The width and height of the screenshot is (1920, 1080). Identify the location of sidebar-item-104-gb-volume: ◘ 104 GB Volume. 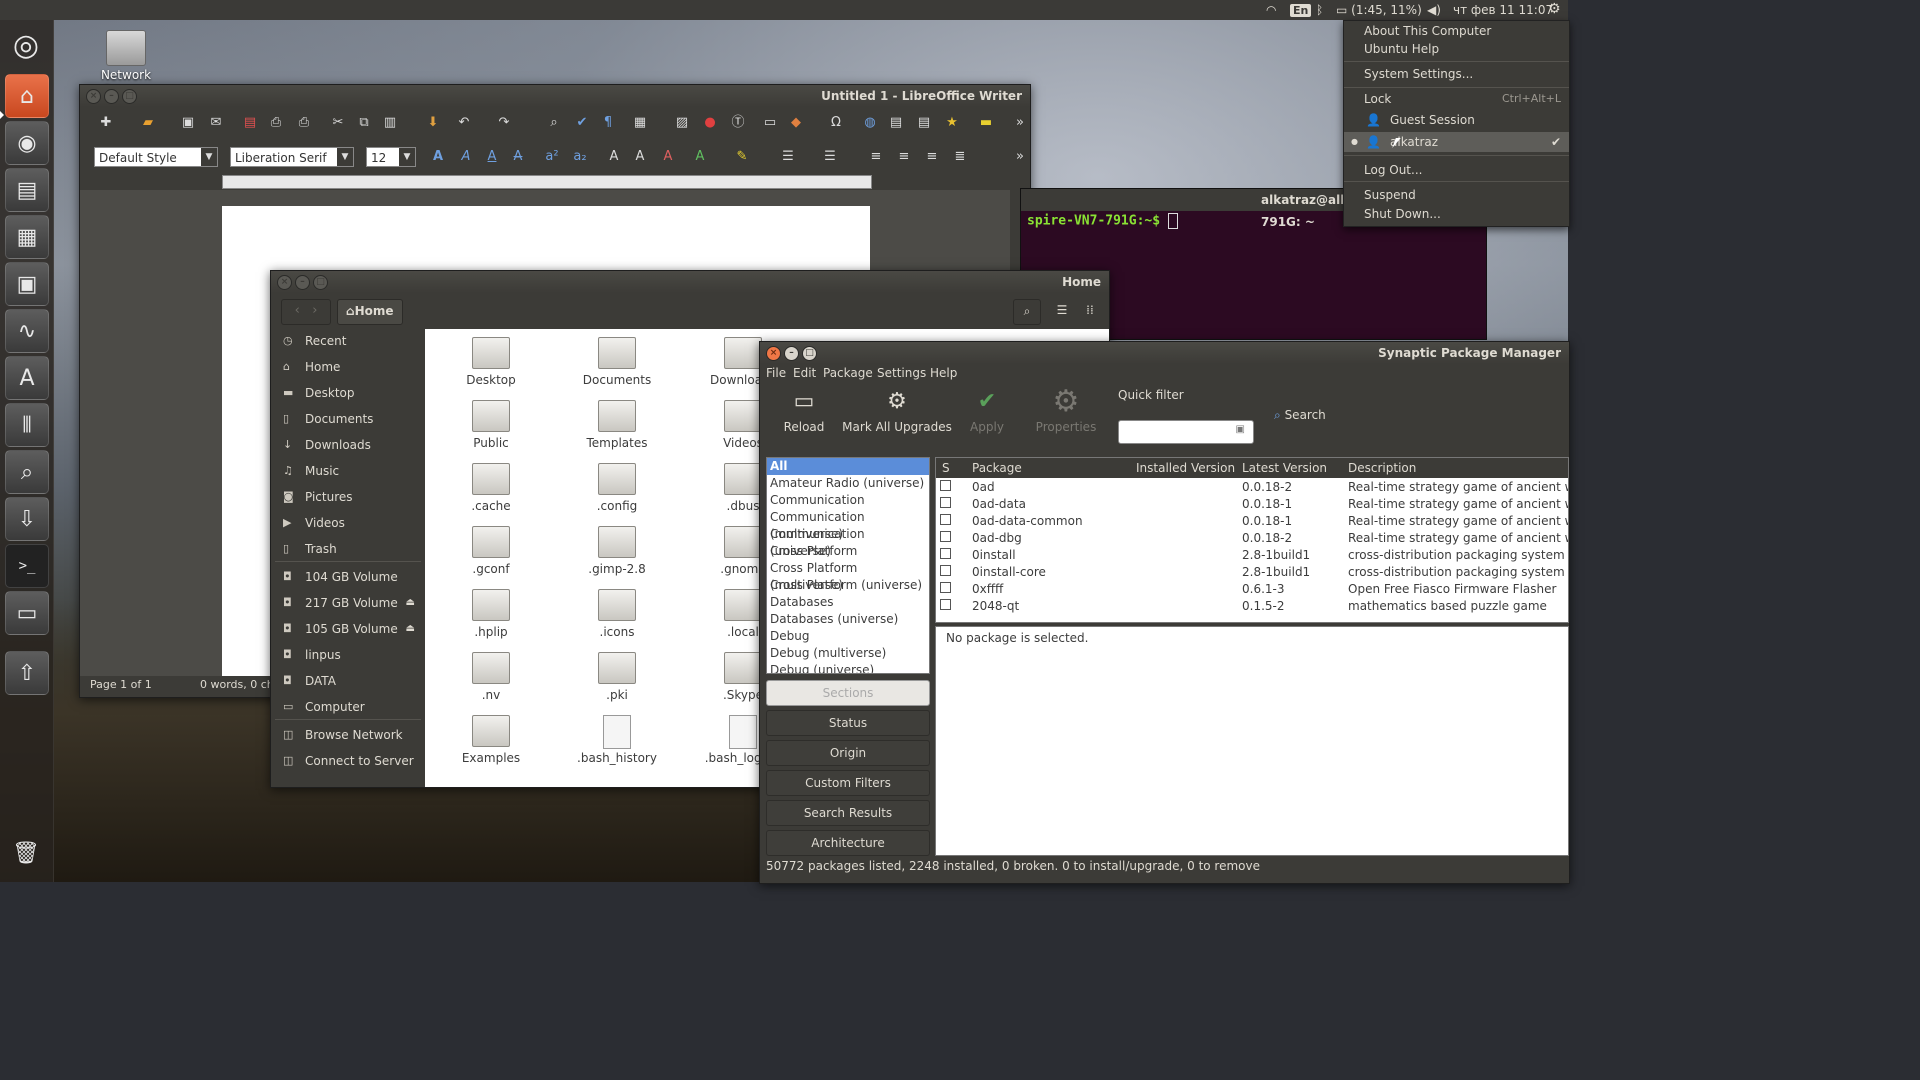
(347, 577).